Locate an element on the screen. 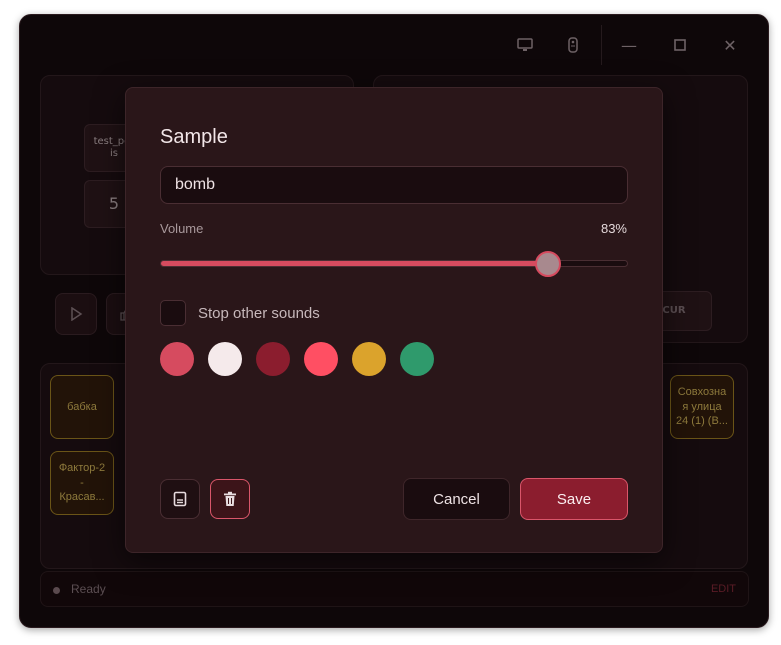  volume-slider is located at coordinates (394, 264).